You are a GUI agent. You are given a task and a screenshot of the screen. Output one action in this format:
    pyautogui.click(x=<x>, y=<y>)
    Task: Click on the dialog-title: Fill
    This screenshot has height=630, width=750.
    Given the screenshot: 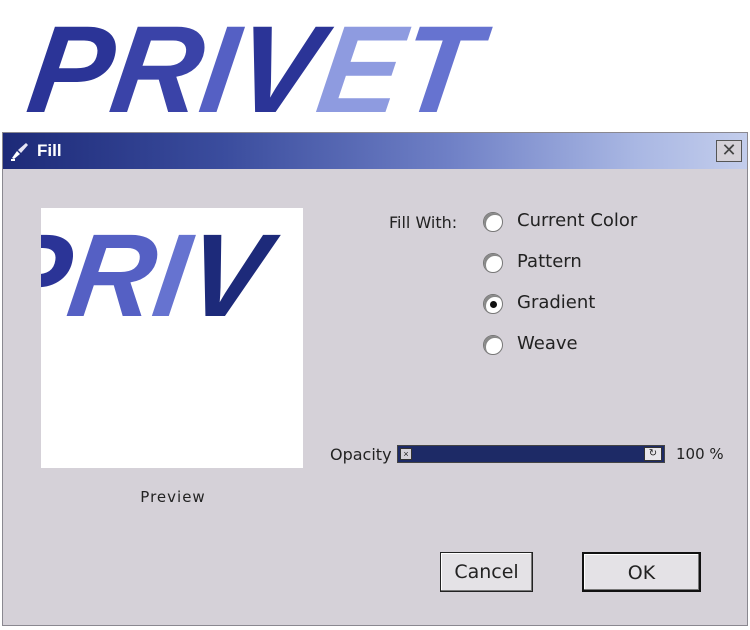 What is the action you would take?
    pyautogui.click(x=49, y=150)
    